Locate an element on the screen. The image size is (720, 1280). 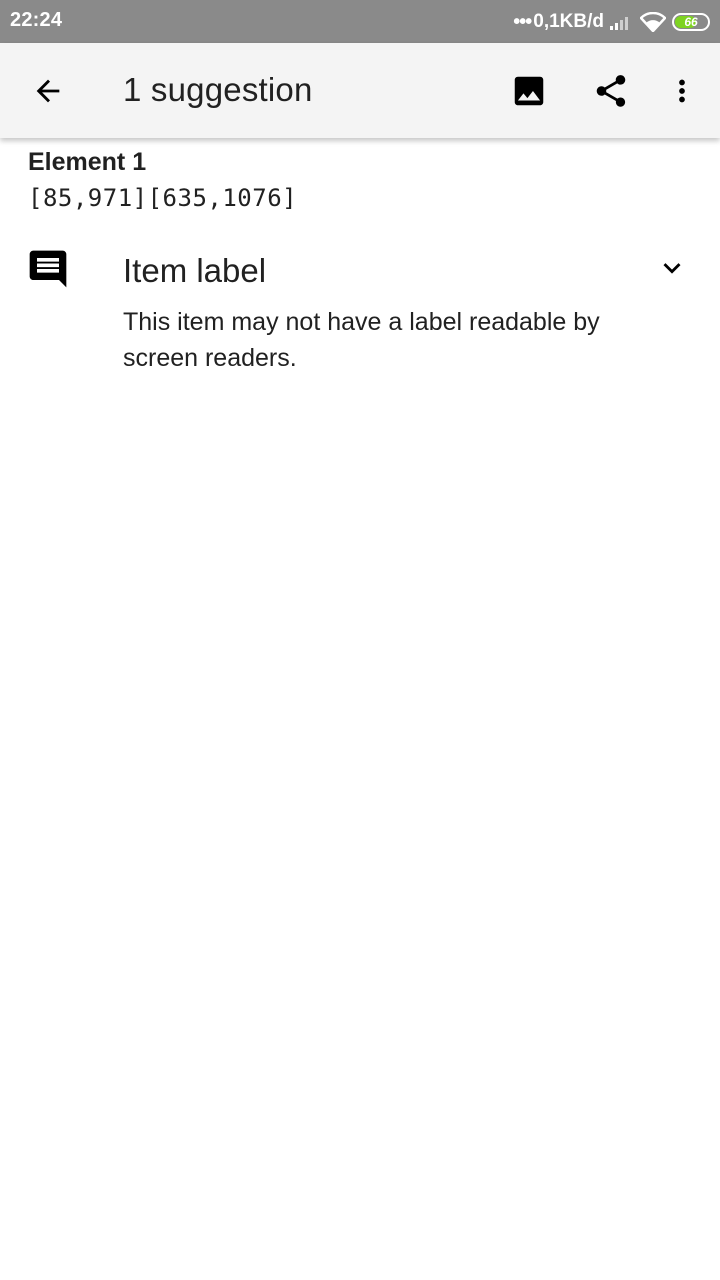
battery-level: 66 is located at coordinates (691, 22).